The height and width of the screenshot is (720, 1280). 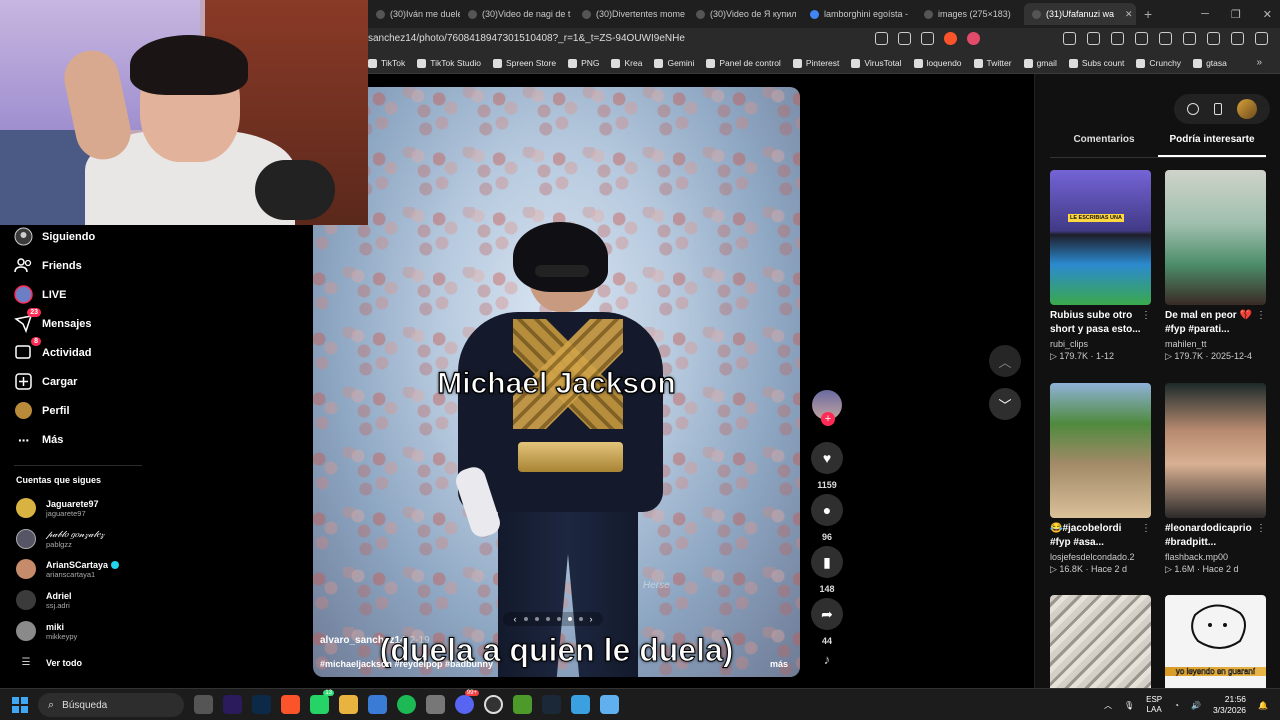 What do you see at coordinates (377, 704) in the screenshot?
I see `store-icon` at bounding box center [377, 704].